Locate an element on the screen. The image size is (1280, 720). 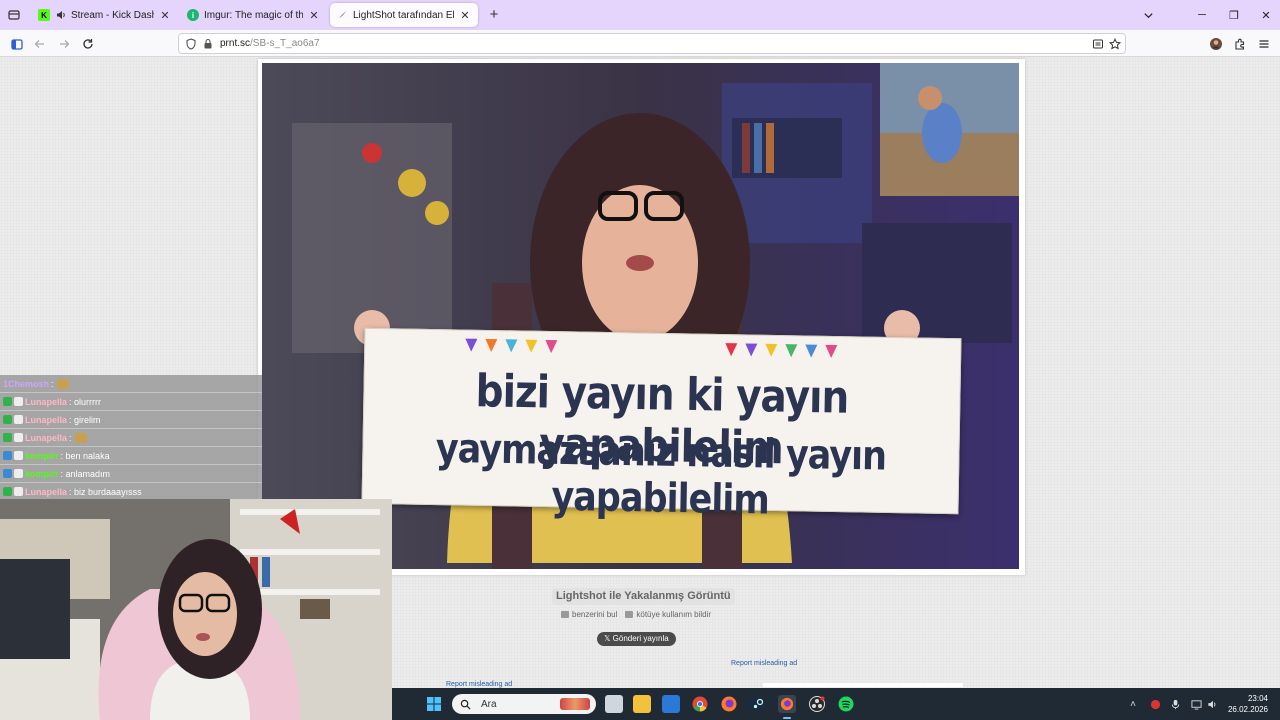
camera-icon is located at coordinates (565, 614).